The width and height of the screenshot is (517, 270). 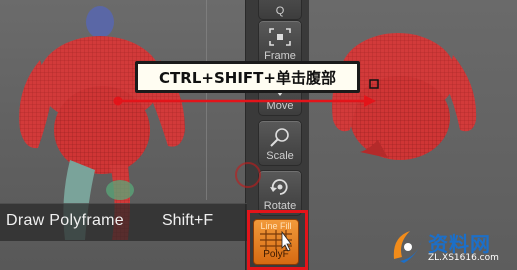 I want to click on scale-label: Scale, so click(x=280, y=156).